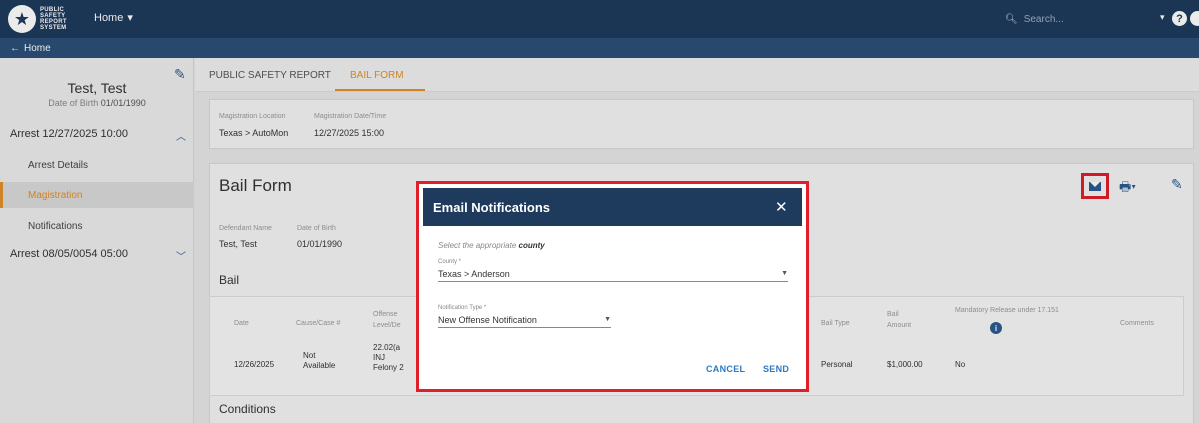 The width and height of the screenshot is (1199, 423). I want to click on dialog-header: Email Notifications ✕, so click(612, 207).